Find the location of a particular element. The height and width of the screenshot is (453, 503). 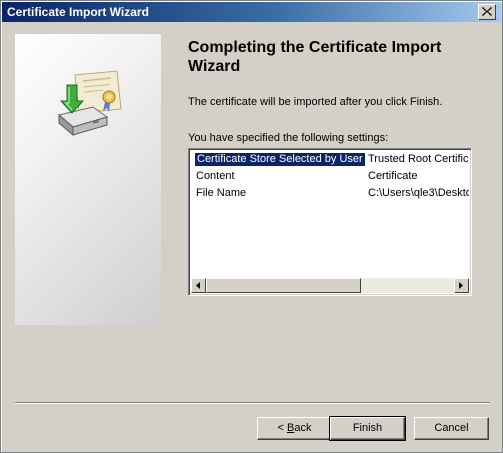

setting-name: Certificate Store Selected by User is located at coordinates (280, 159).